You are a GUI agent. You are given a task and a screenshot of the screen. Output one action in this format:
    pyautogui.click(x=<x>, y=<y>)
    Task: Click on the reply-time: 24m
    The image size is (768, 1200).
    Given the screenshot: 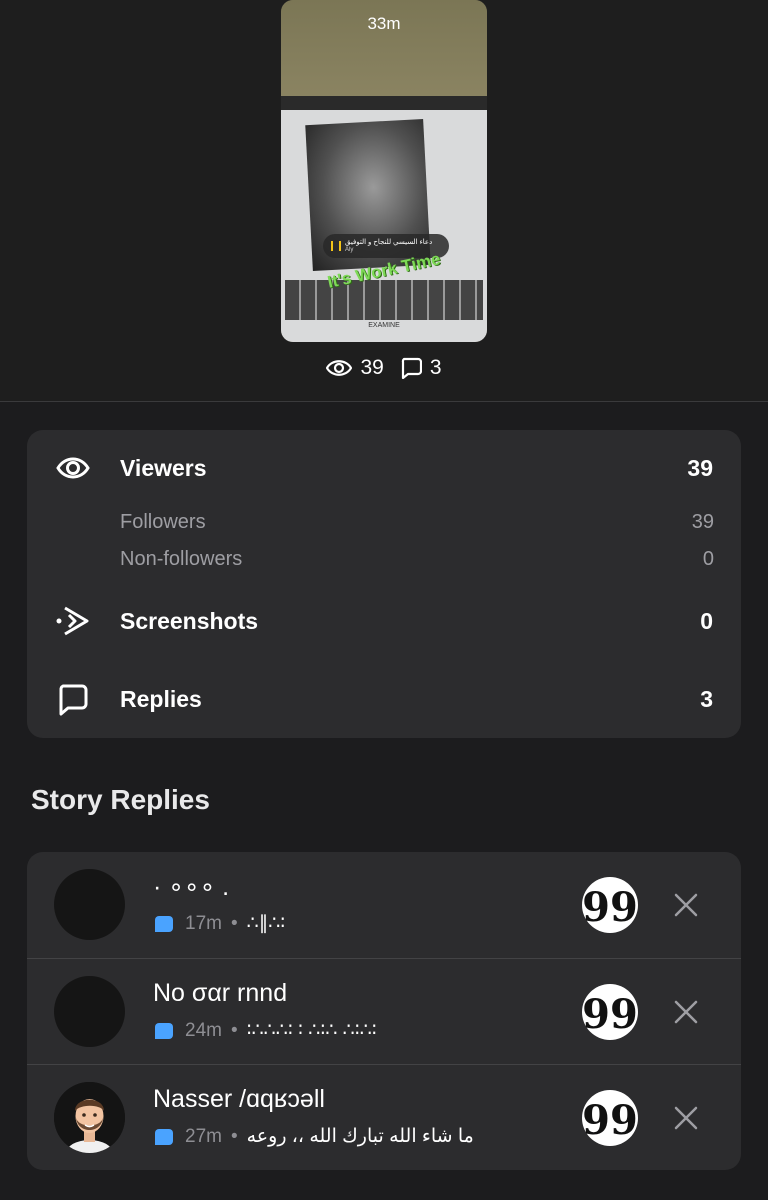 What is the action you would take?
    pyautogui.click(x=203, y=1030)
    